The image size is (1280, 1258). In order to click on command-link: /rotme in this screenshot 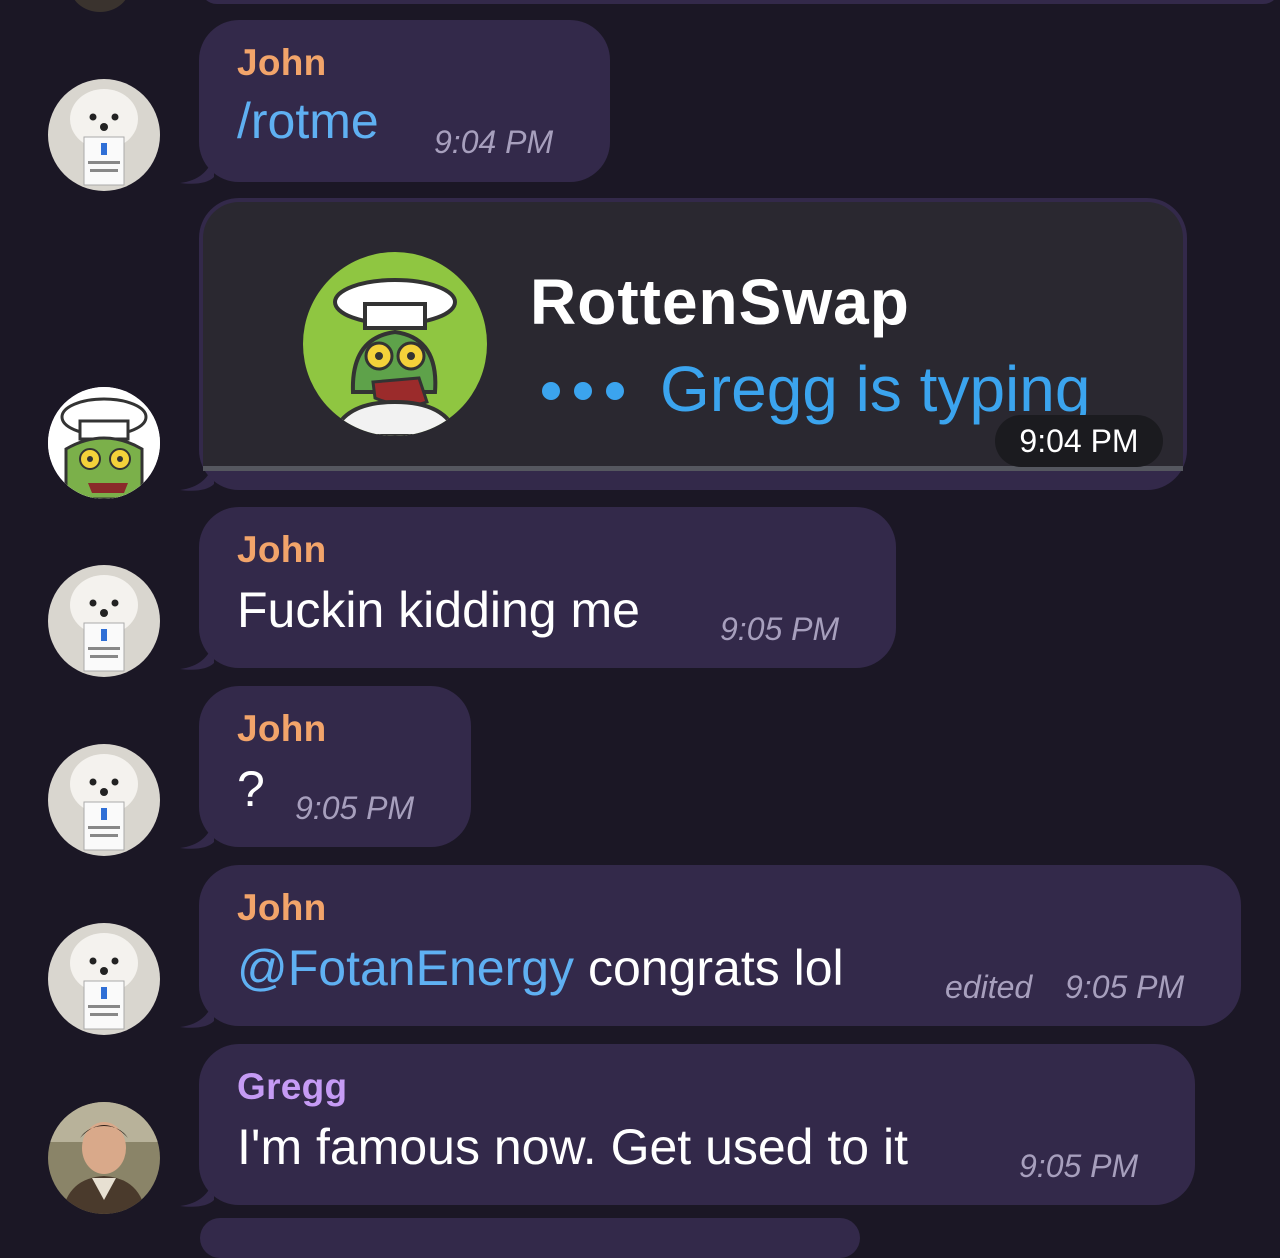, I will do `click(308, 121)`.